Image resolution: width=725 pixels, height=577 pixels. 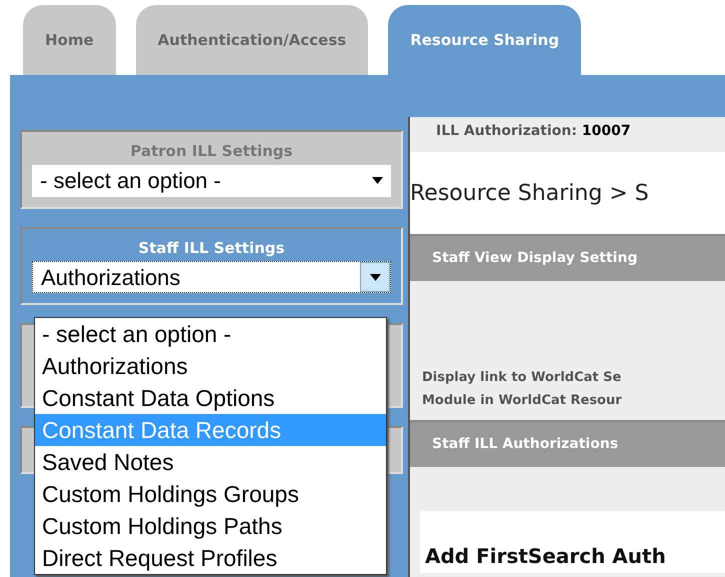 I want to click on panel-title: Patron ILL Settings, so click(x=211, y=151).